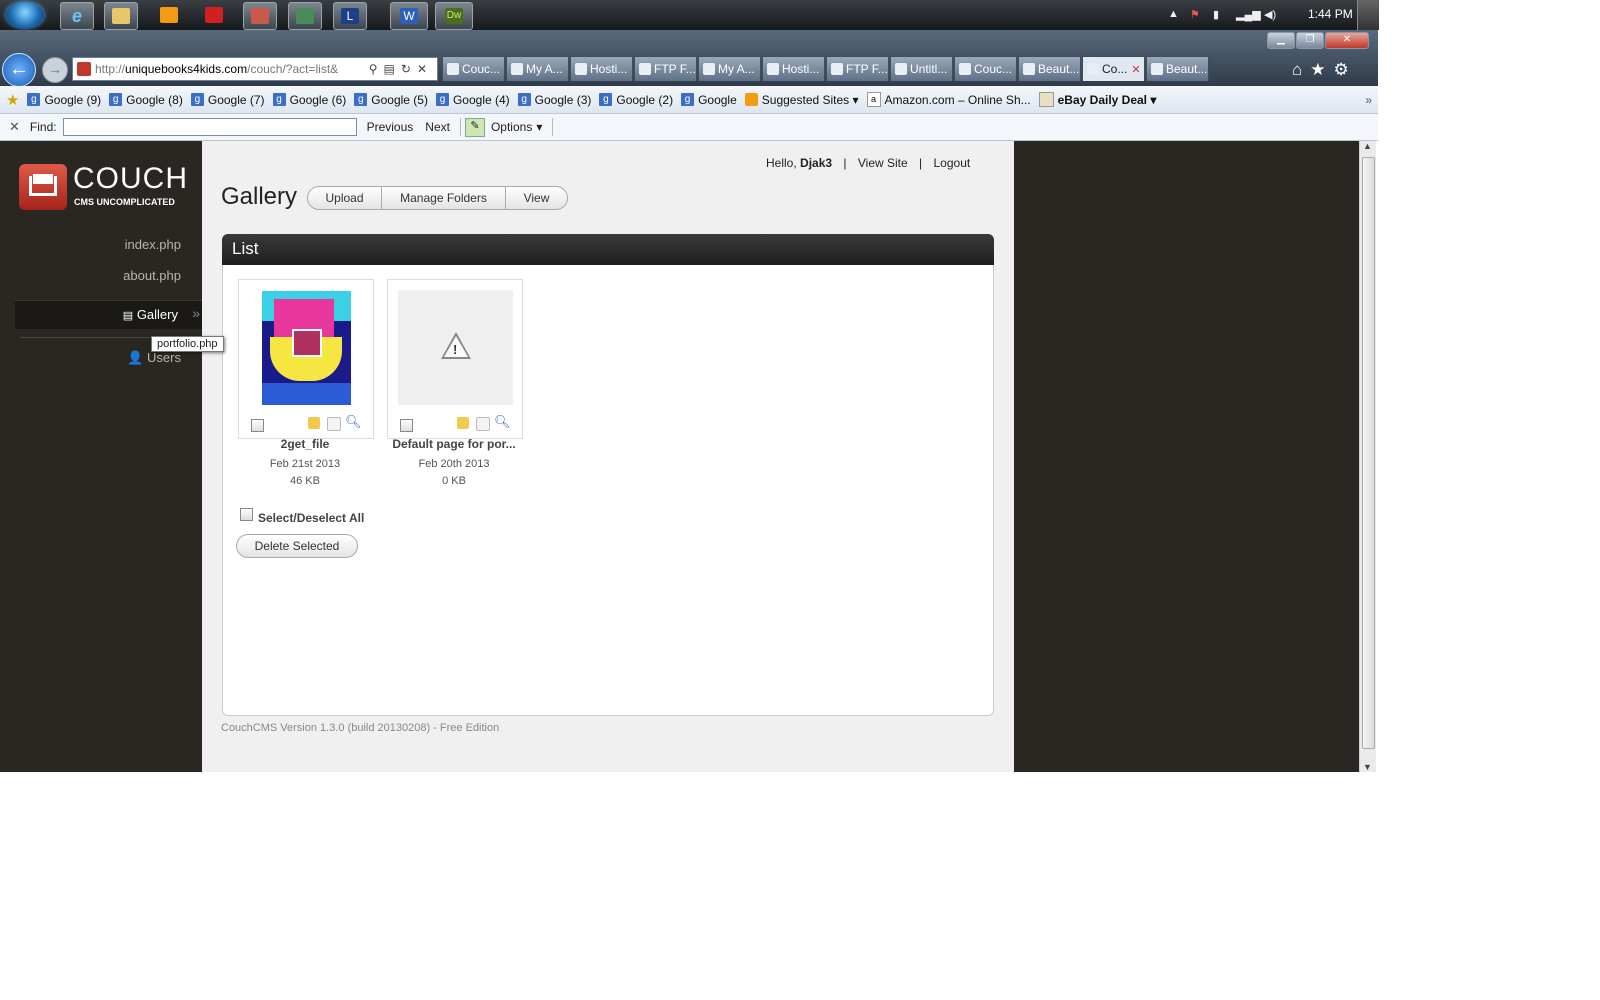 This screenshot has height=1000, width=1600. I want to click on favorite-google-link: g Google, so click(709, 100).